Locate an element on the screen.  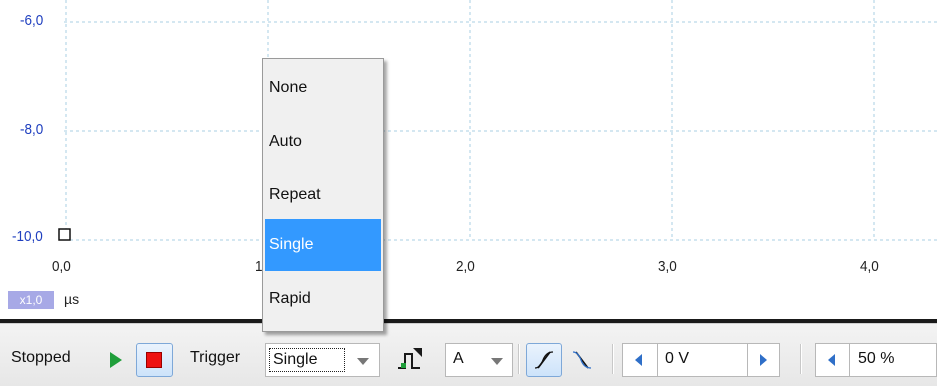
status-label: Stopped is located at coordinates (41, 357).